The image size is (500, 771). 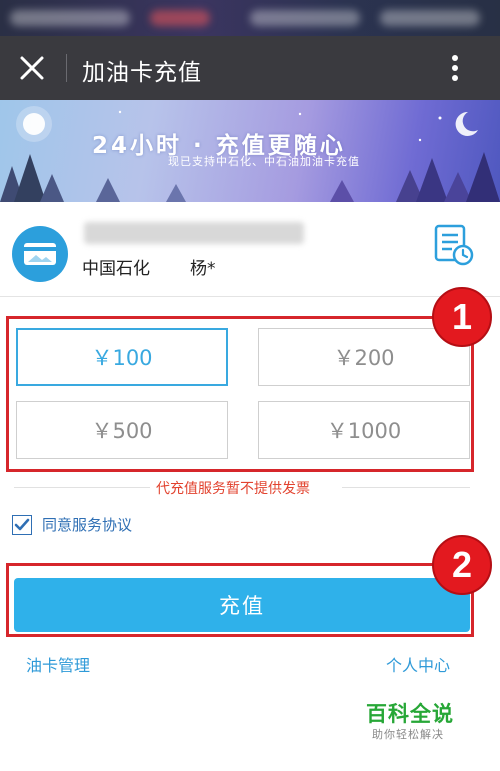 I want to click on checkmark-icon, so click(x=22, y=524).